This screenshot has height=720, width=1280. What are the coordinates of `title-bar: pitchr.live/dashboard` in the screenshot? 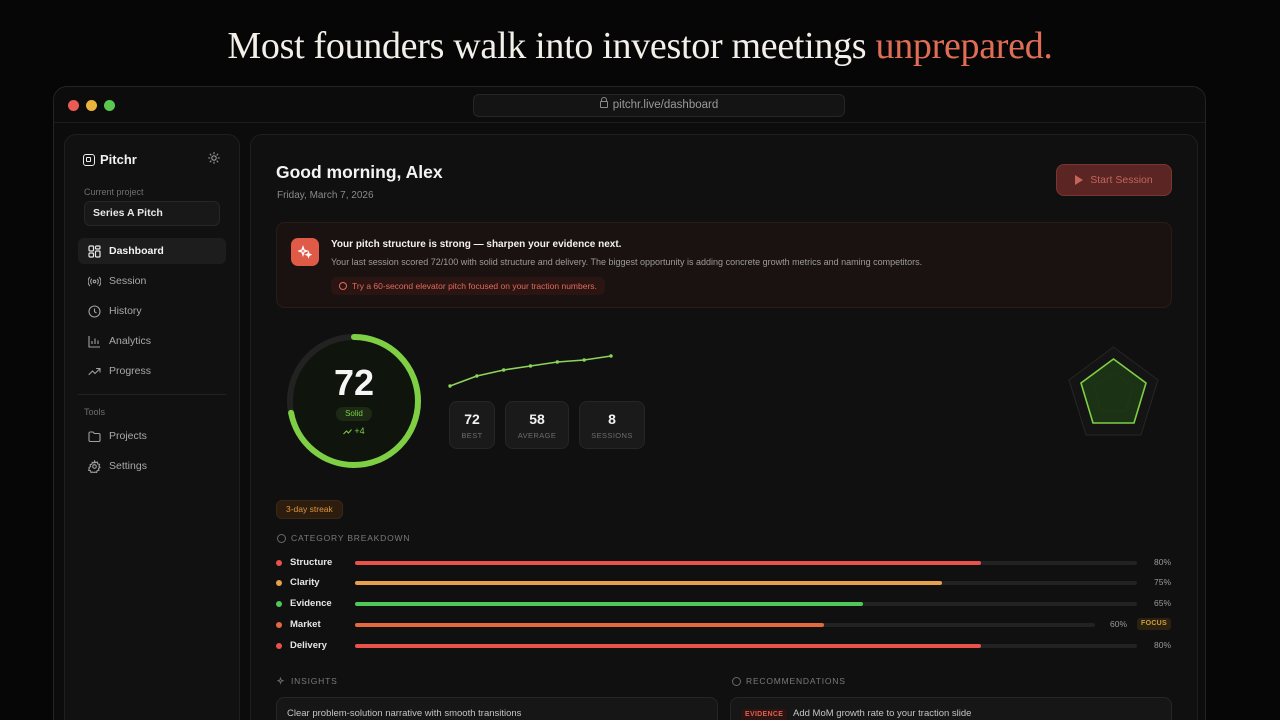 It's located at (629, 105).